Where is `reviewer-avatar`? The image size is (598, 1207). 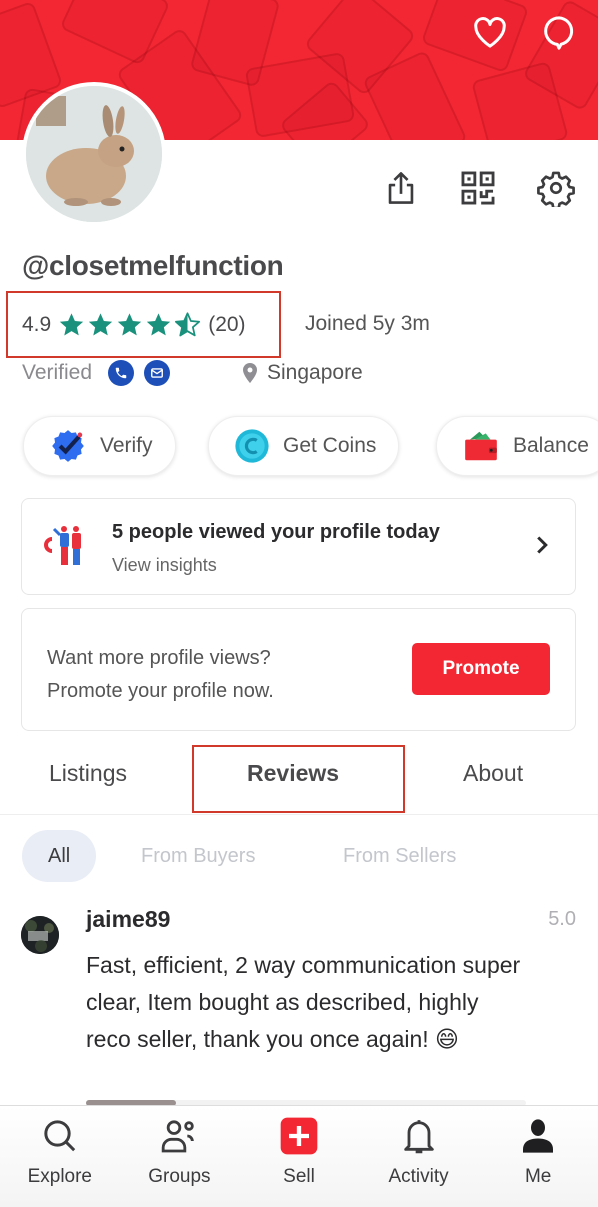
reviewer-avatar is located at coordinates (40, 935).